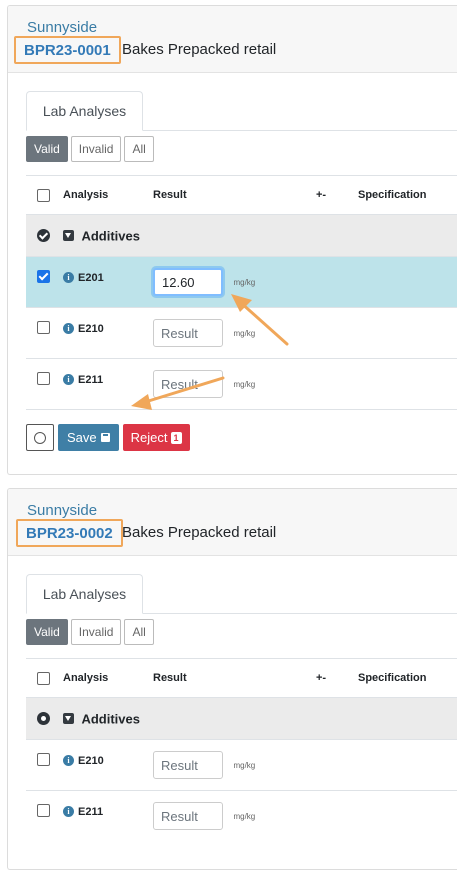 The image size is (457, 870). I want to click on reject-button: Reject 1, so click(156, 437).